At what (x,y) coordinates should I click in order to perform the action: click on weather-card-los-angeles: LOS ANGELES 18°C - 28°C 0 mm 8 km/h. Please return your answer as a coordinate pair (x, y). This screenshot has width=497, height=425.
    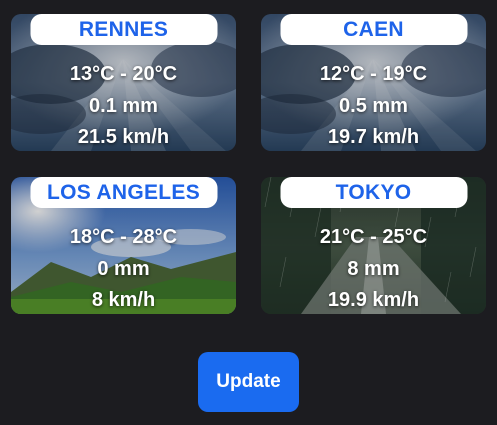
    Looking at the image, I should click on (123, 245).